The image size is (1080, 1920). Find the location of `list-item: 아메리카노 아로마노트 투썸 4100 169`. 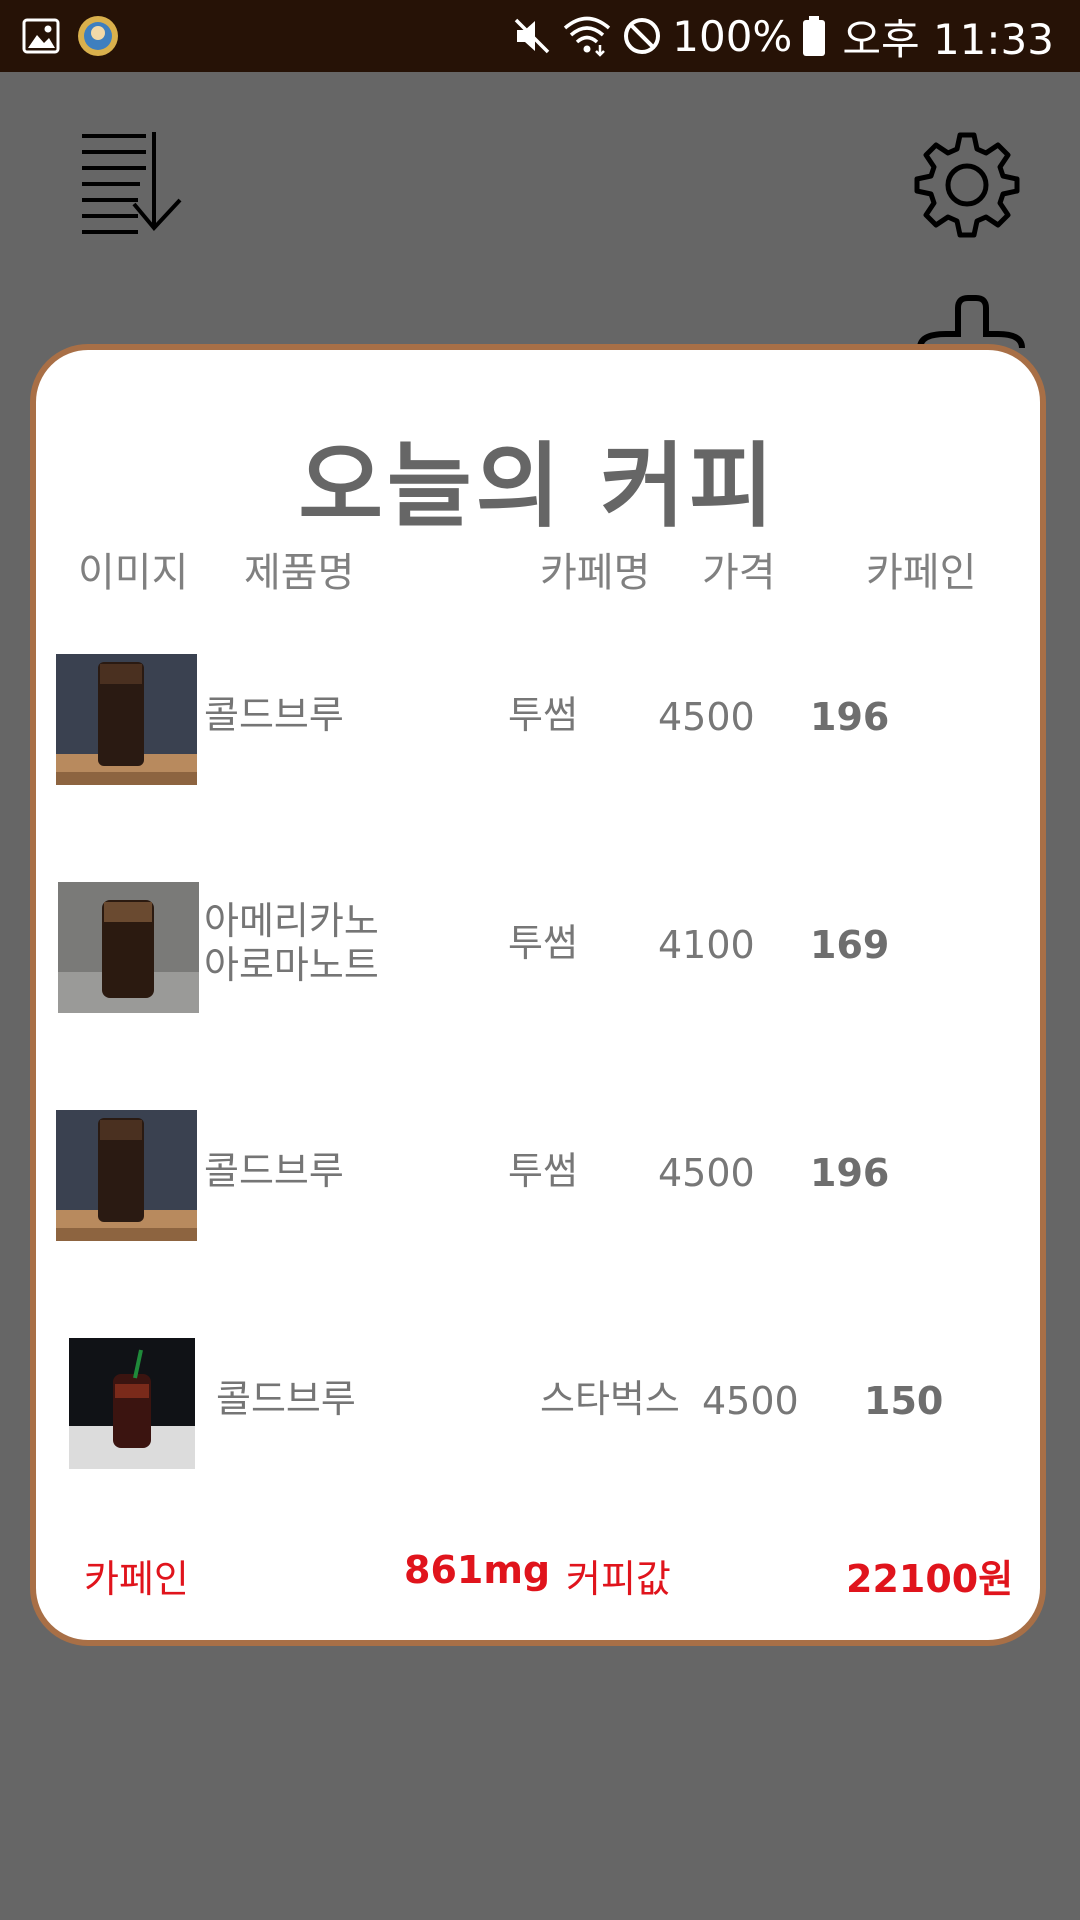

list-item: 아메리카노 아로마노트 투썸 4100 169 is located at coordinates (538, 957).